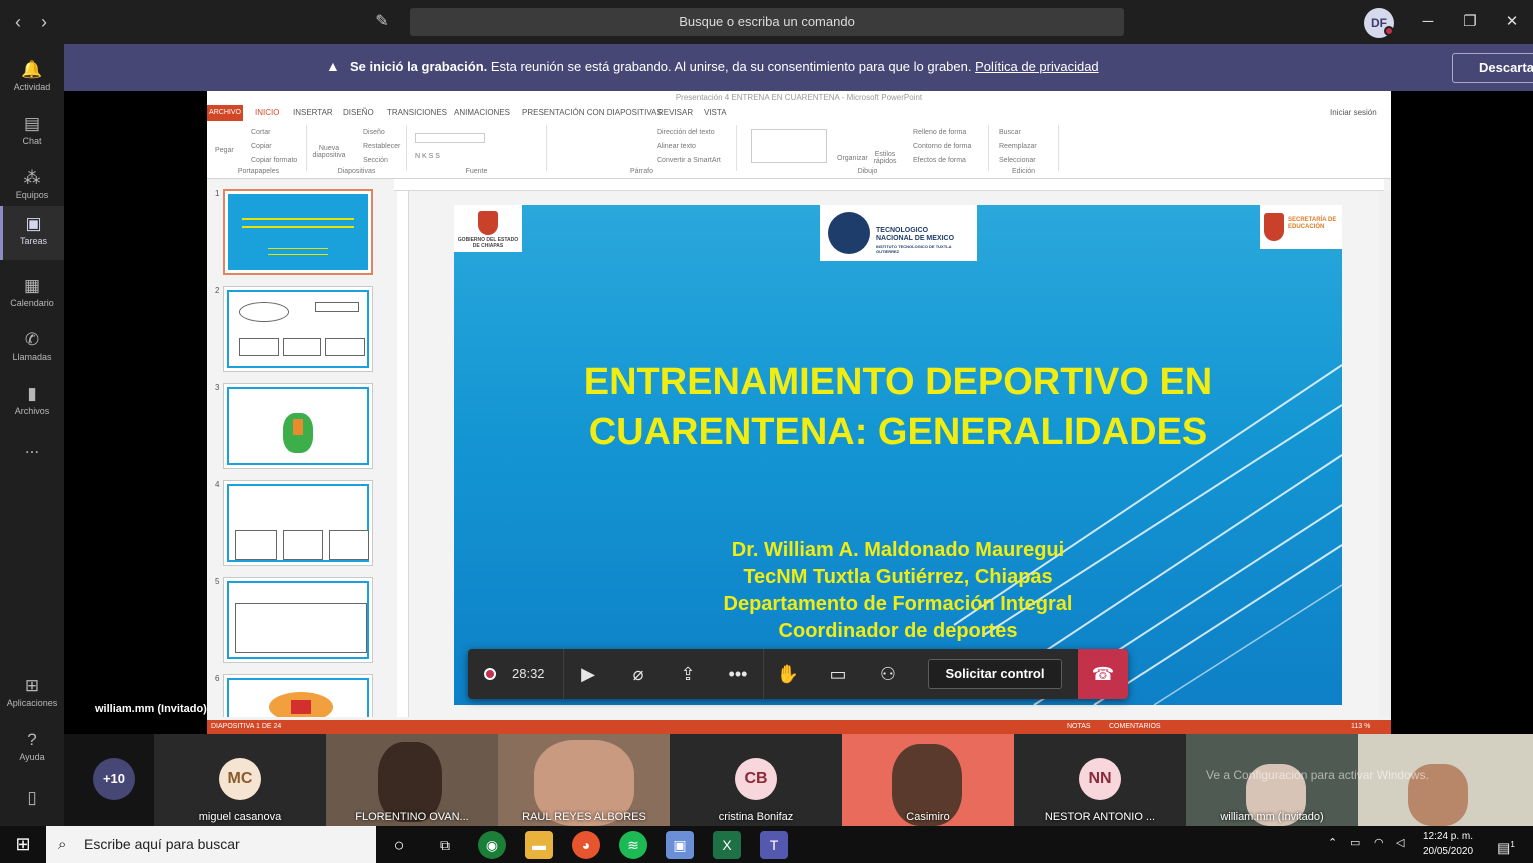  I want to click on copiar-button: Copiar, so click(261, 146).